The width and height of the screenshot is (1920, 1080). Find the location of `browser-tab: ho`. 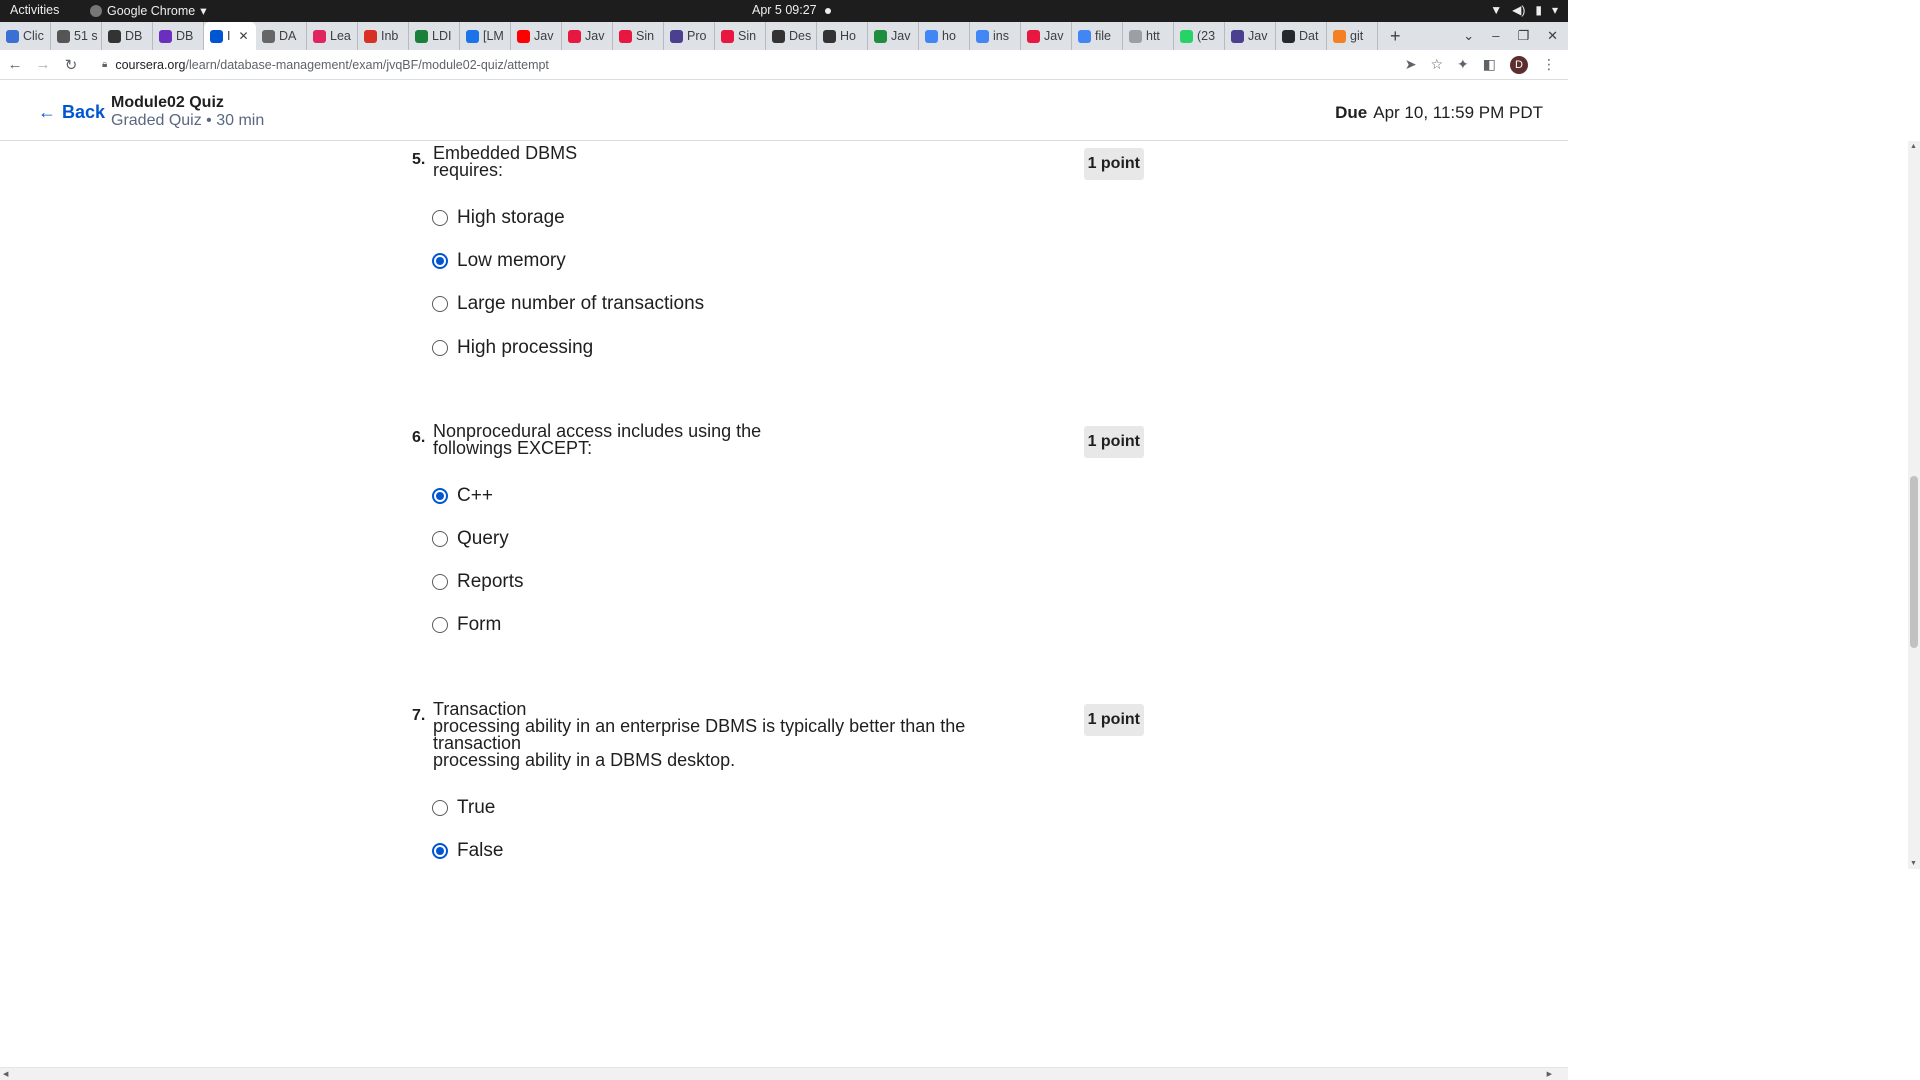

browser-tab: ho is located at coordinates (944, 36).